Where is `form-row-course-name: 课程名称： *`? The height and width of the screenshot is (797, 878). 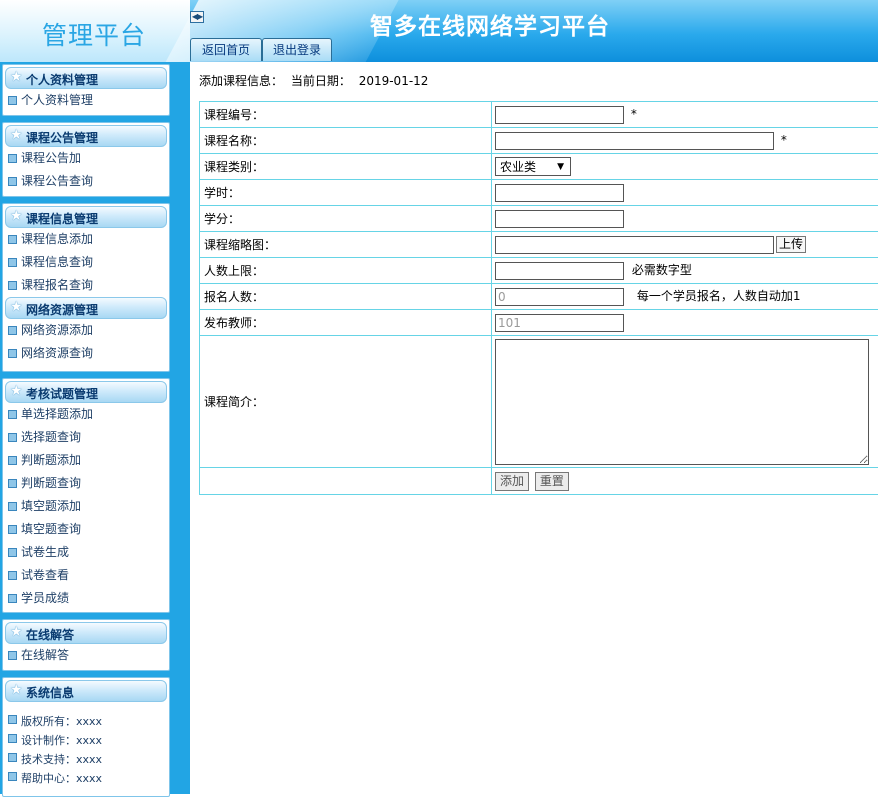 form-row-course-name: 课程名称： * is located at coordinates (539, 141).